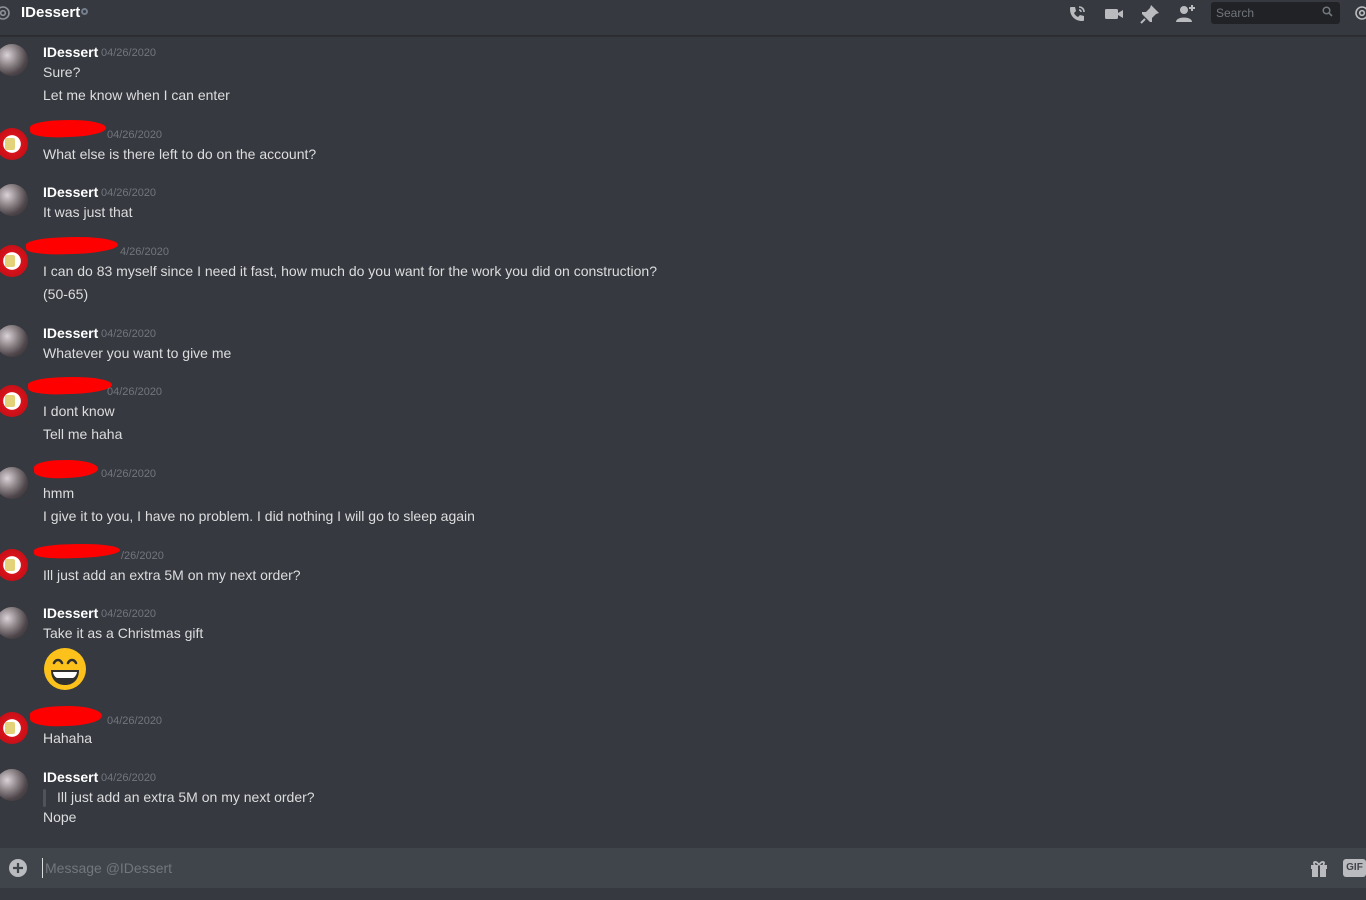 Image resolution: width=1366 pixels, height=900 pixels. What do you see at coordinates (142, 556) in the screenshot?
I see `timestamp: /26/2020` at bounding box center [142, 556].